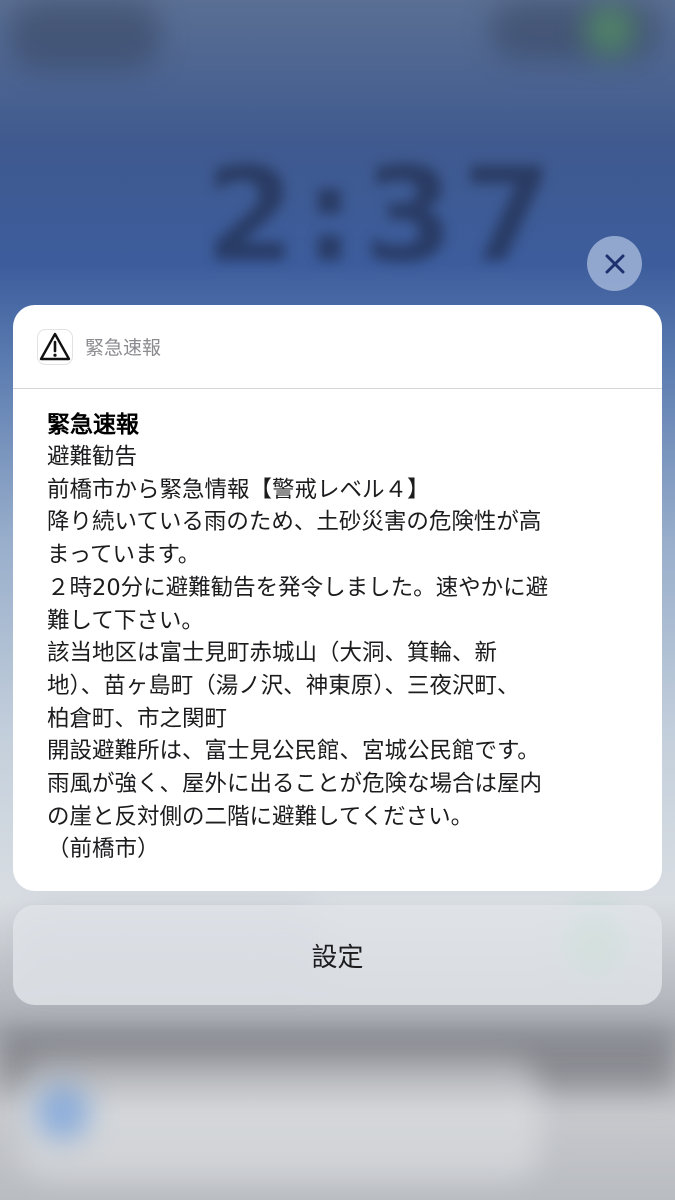 This screenshot has width=675, height=1200. Describe the element at coordinates (103, 849) in the screenshot. I see `body-line: （前橋市）` at that location.